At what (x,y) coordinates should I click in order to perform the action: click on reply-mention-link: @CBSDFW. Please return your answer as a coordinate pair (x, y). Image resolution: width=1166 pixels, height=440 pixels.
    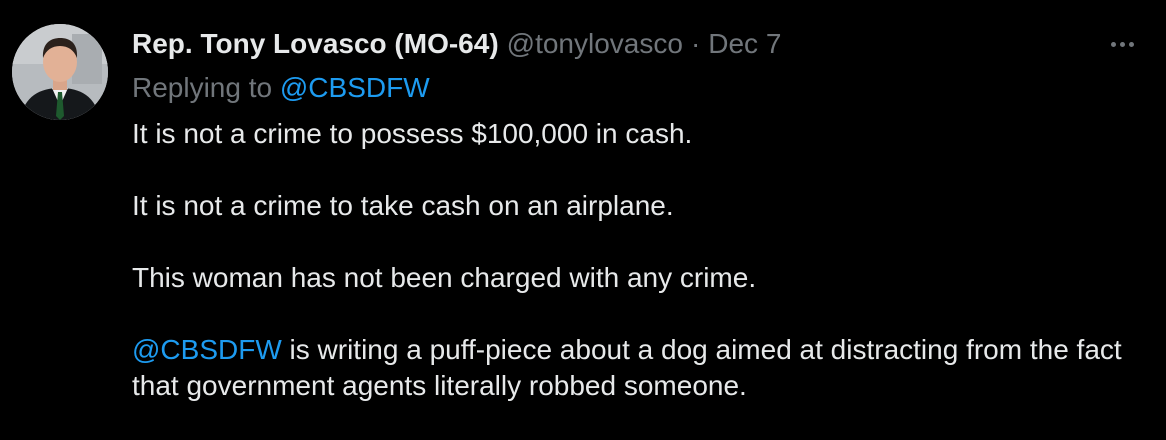
    Looking at the image, I should click on (355, 87).